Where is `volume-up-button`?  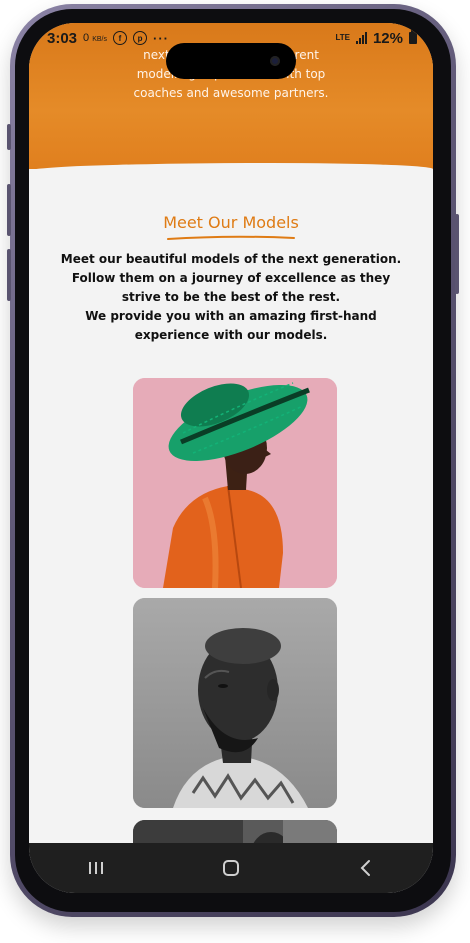 volume-up-button is located at coordinates (9, 210).